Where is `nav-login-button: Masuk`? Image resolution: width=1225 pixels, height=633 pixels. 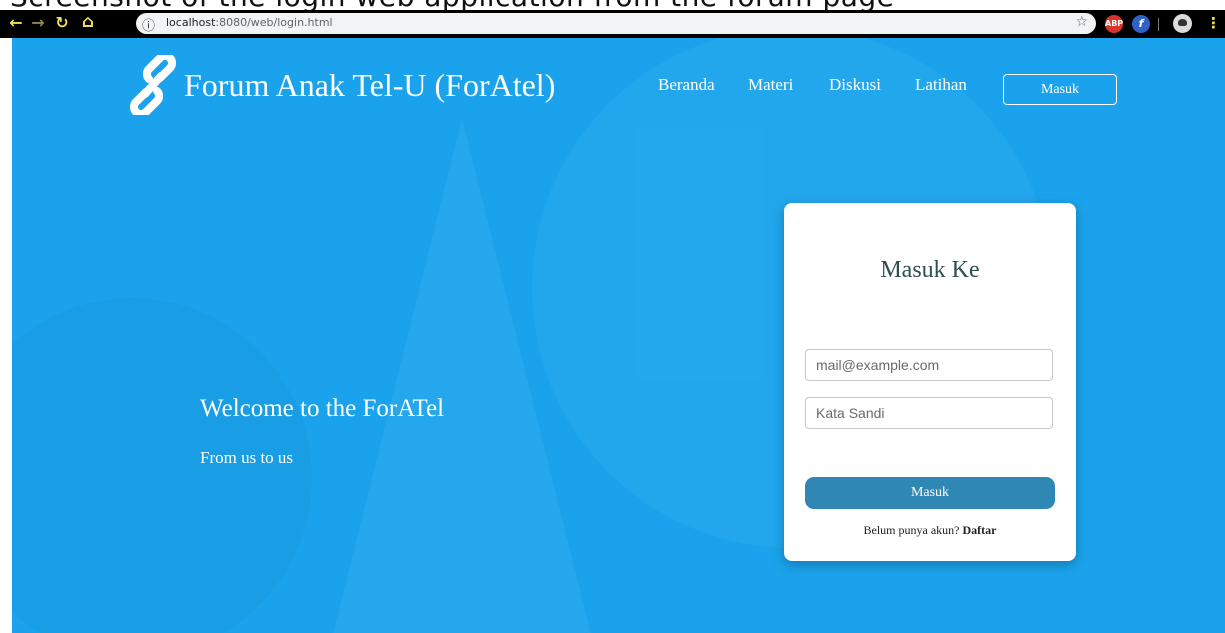
nav-login-button: Masuk is located at coordinates (1060, 89).